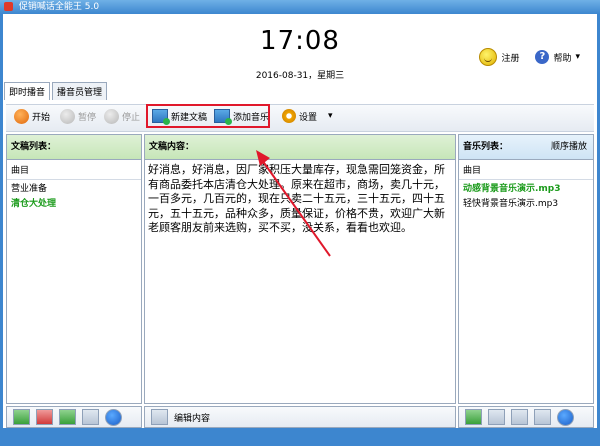 The height and width of the screenshot is (446, 600). What do you see at coordinates (263, 158) in the screenshot?
I see `arrow-head` at bounding box center [263, 158].